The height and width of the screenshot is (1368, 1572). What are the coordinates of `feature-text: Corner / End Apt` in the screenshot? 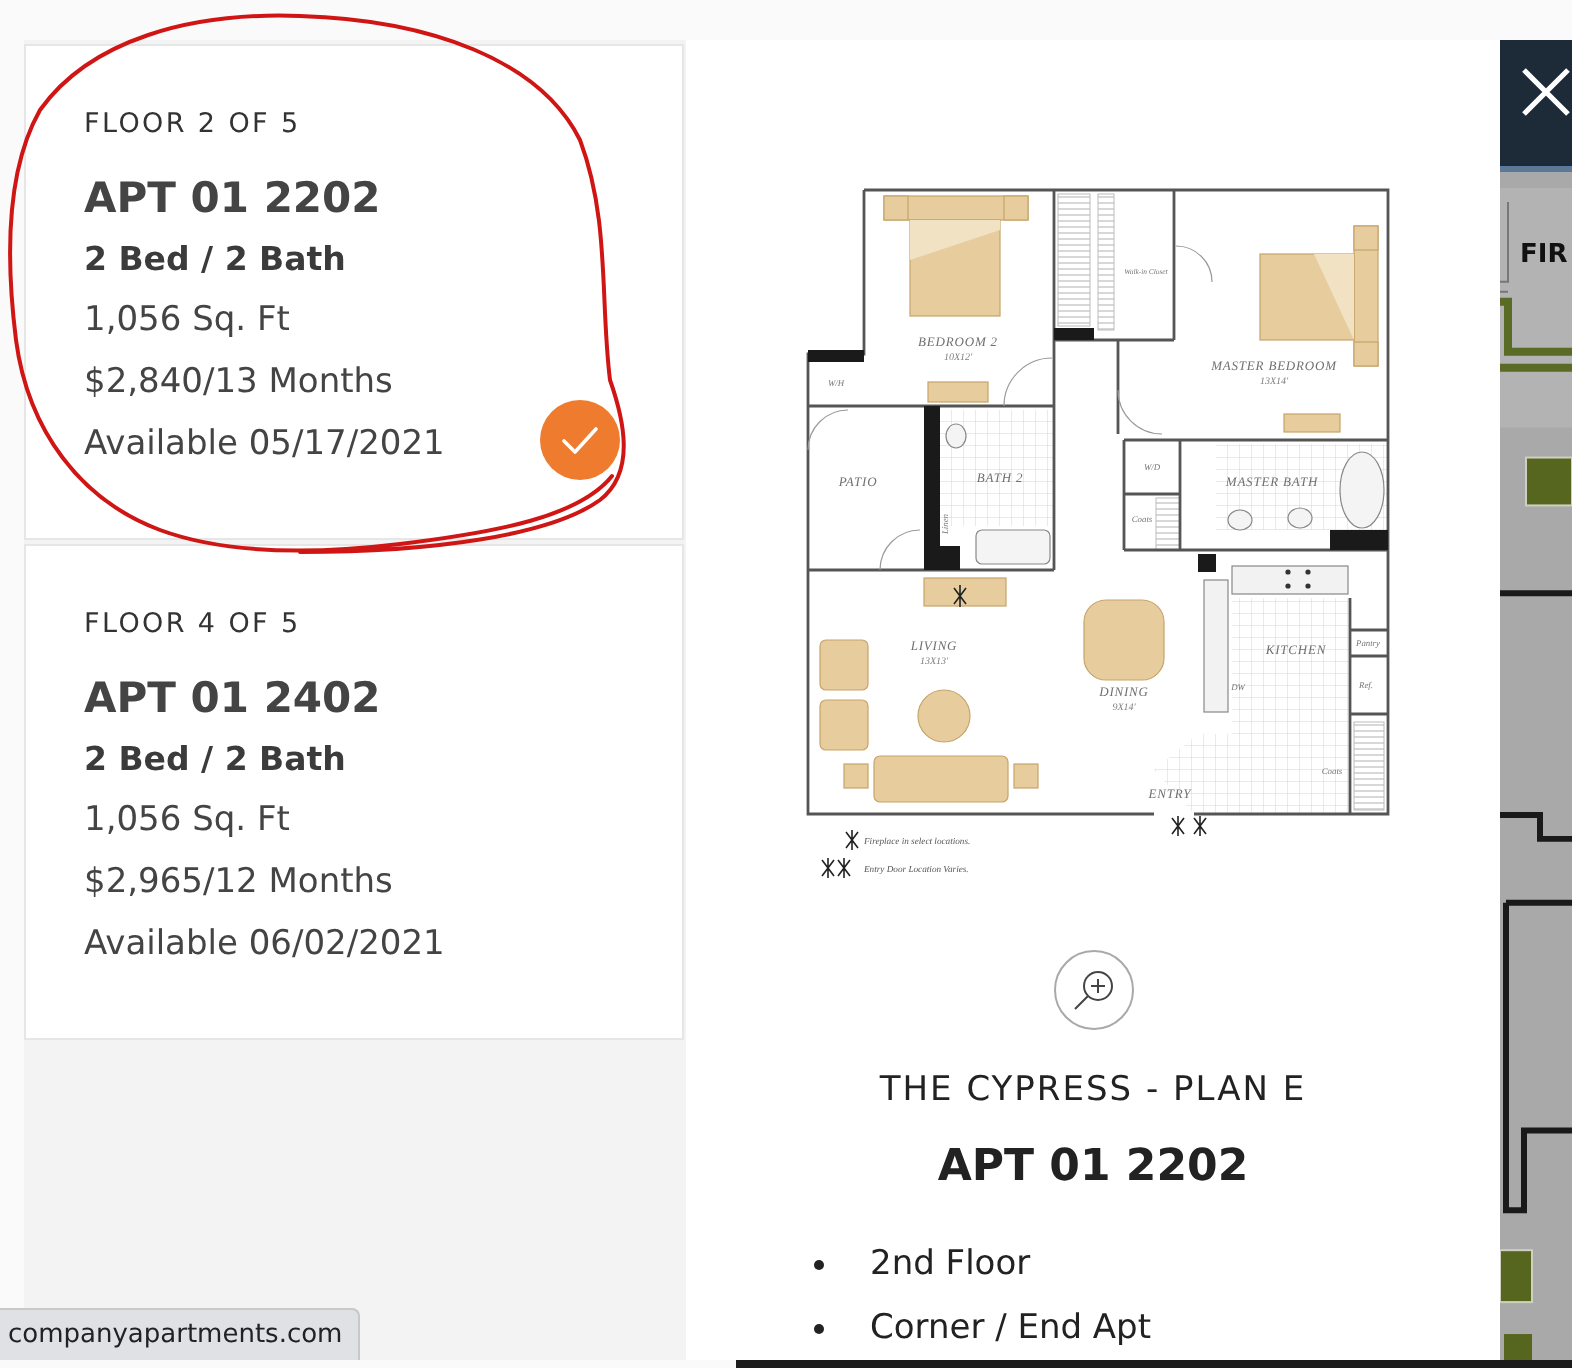 It's located at (1011, 1328).